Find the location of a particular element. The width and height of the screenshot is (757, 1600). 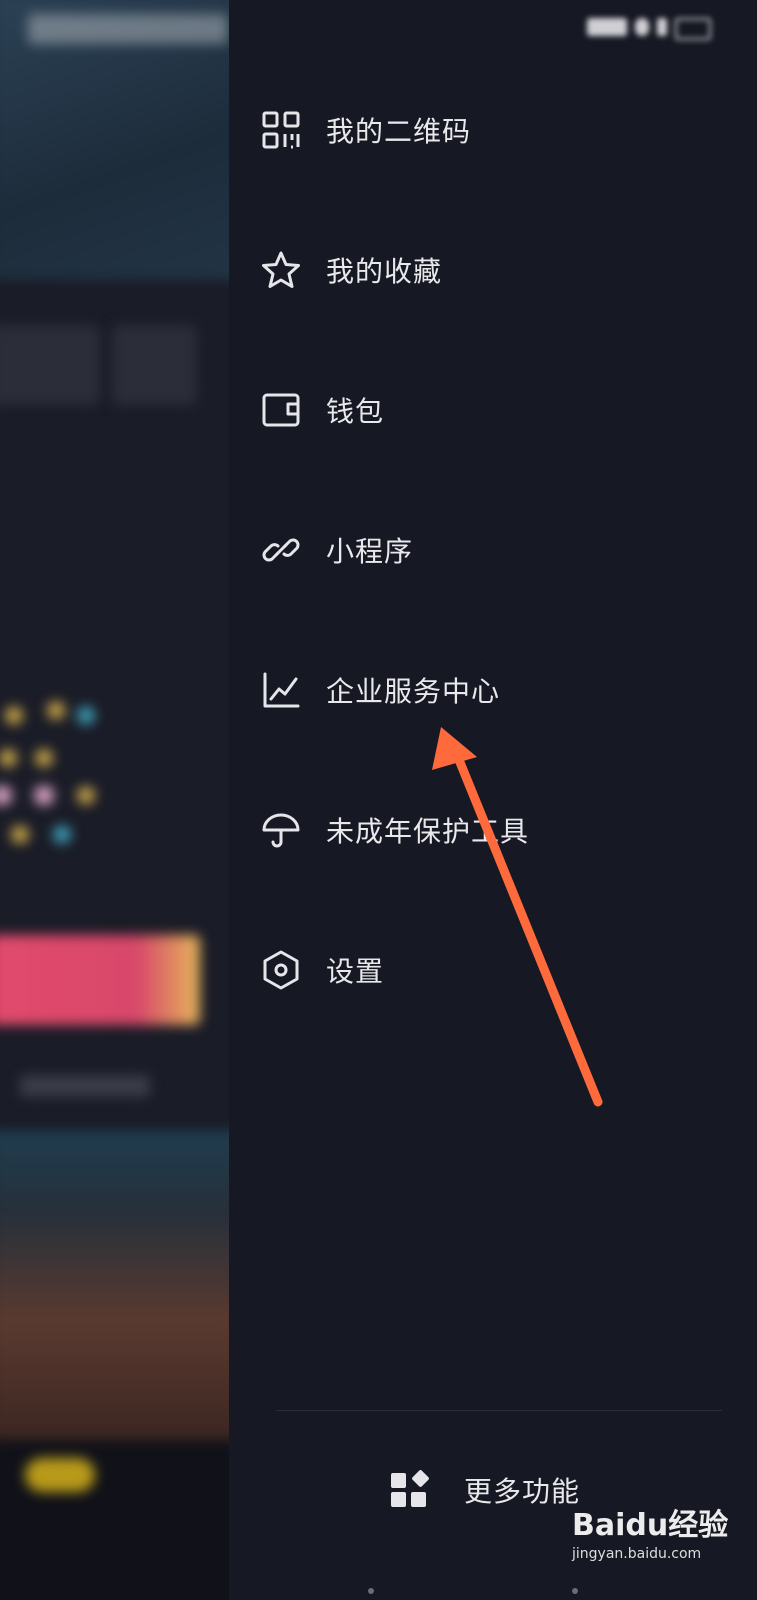

baidu-jingyan-watermark: Baidu经验 jingyan.baidu.com is located at coordinates (661, 1542).